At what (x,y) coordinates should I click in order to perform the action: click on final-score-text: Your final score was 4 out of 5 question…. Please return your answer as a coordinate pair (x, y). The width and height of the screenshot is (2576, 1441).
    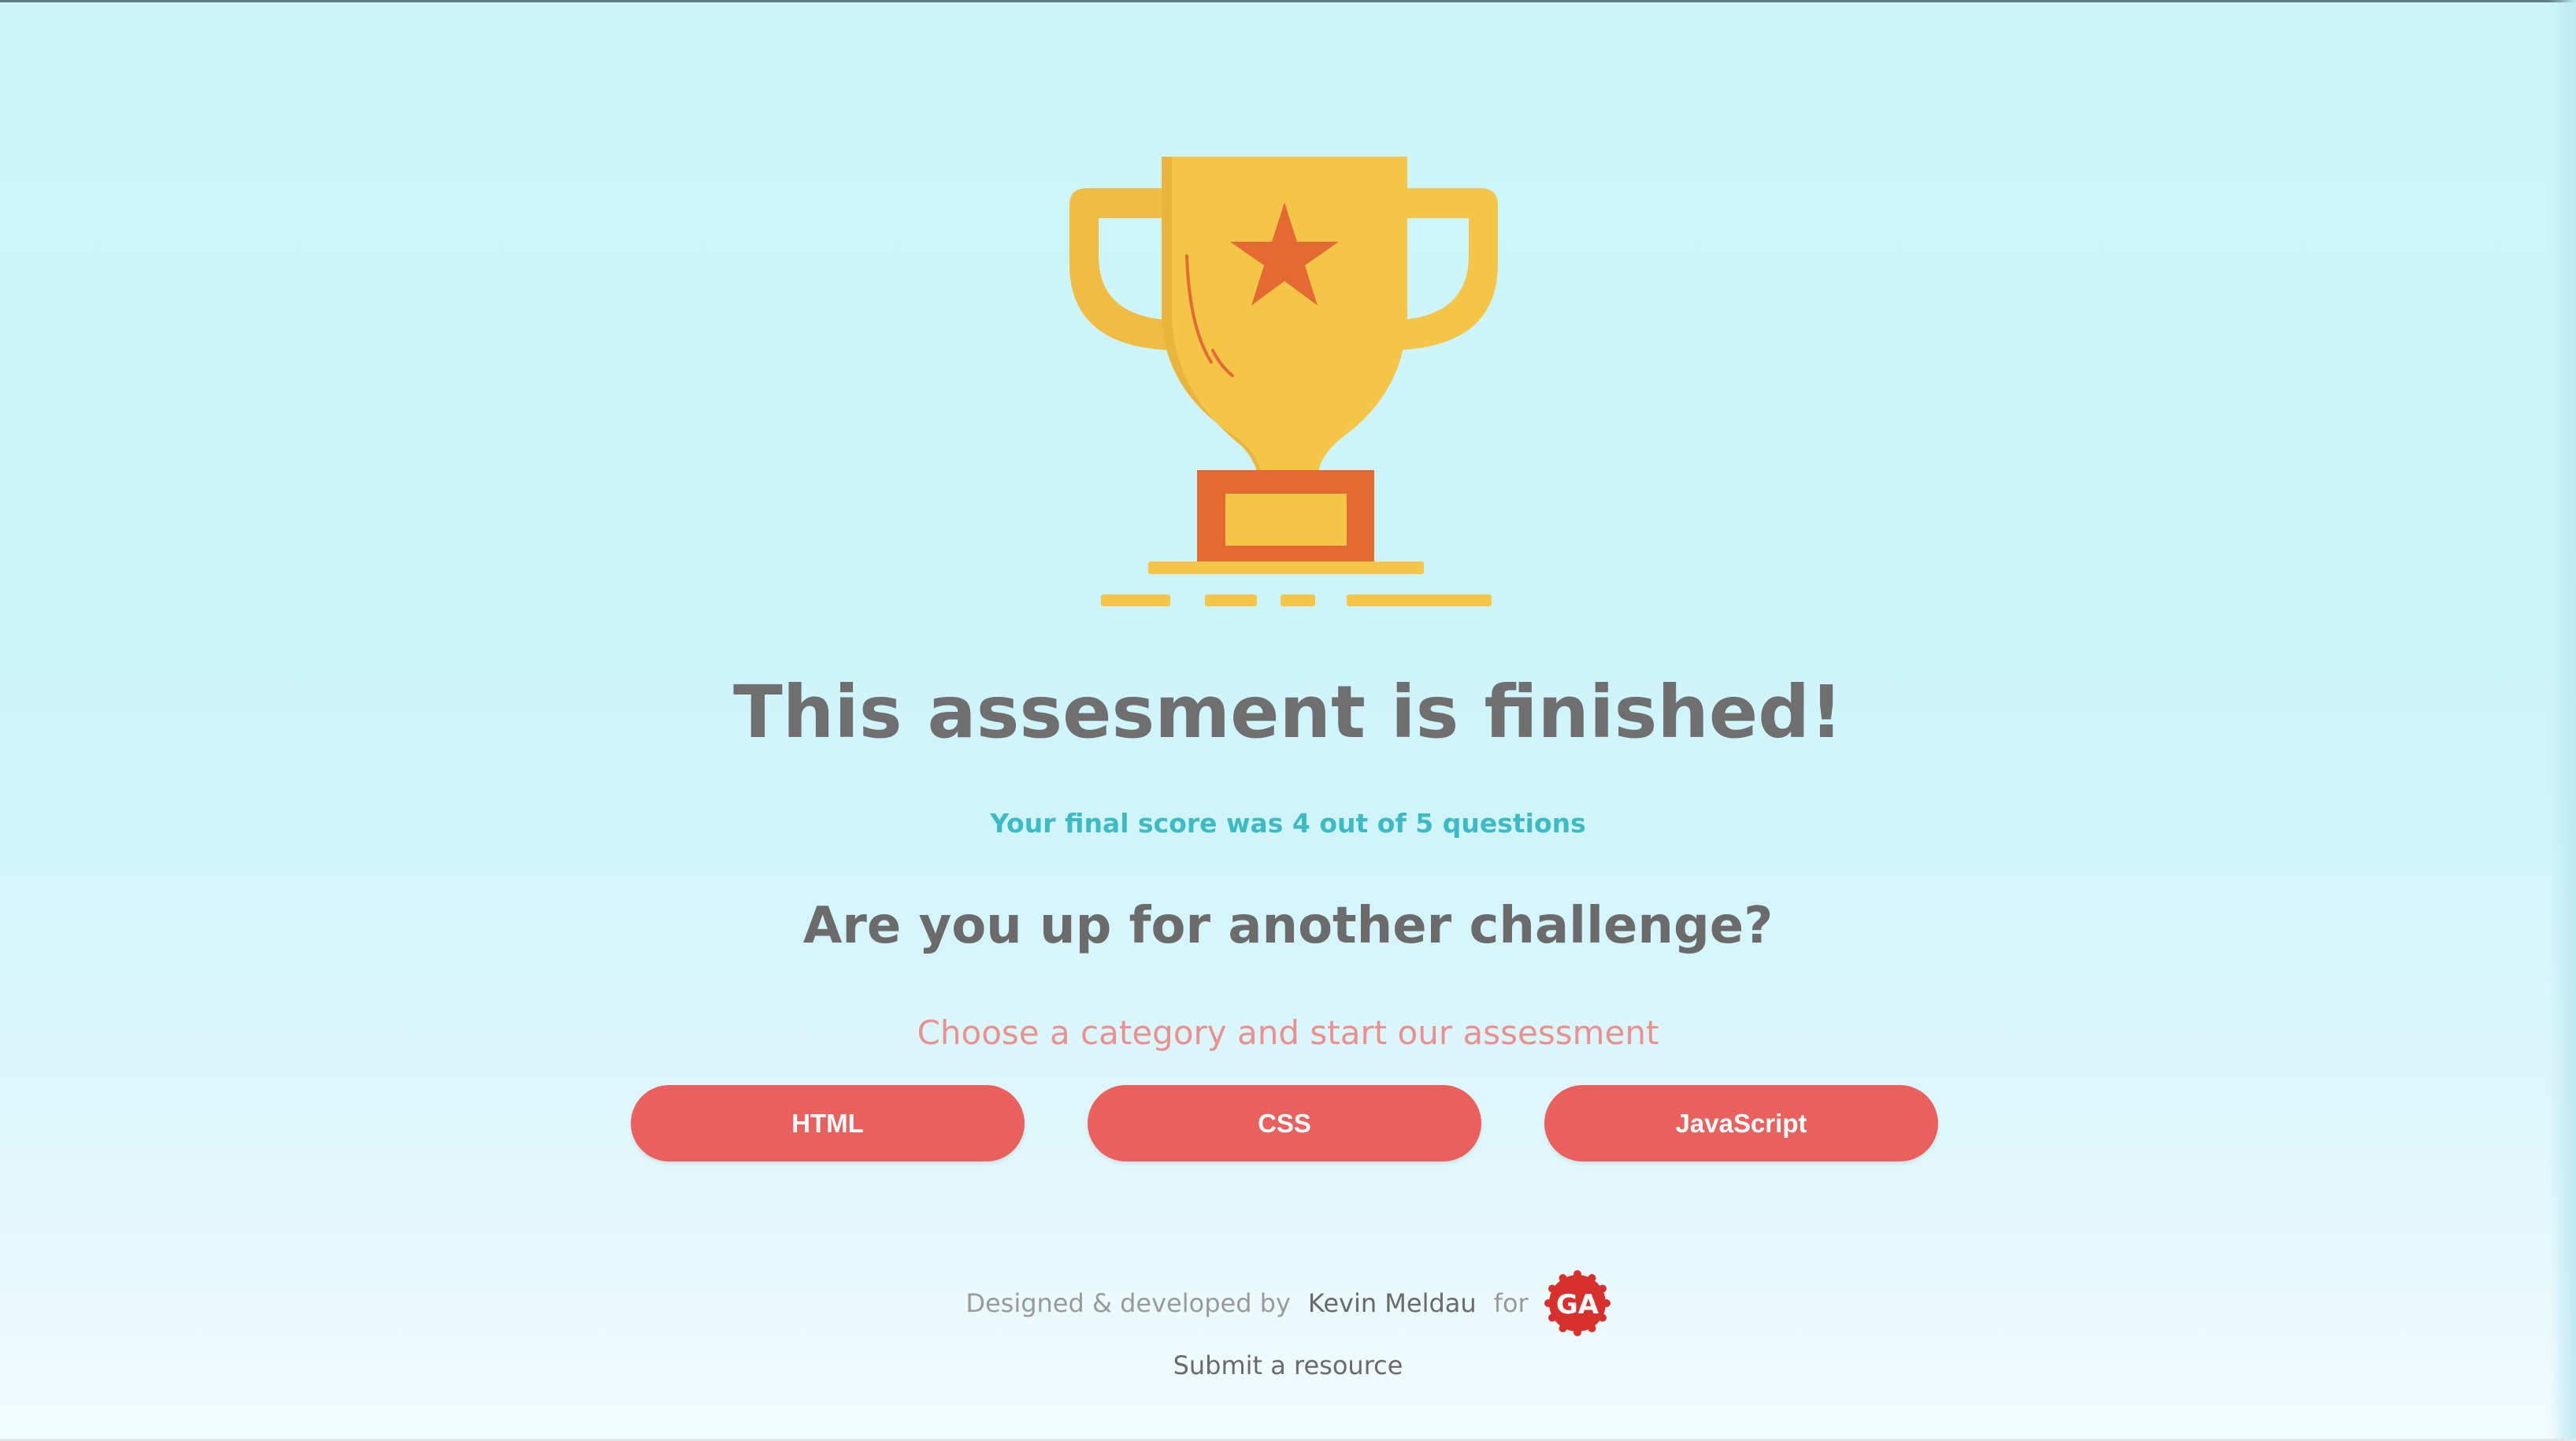
    Looking at the image, I should click on (1288, 823).